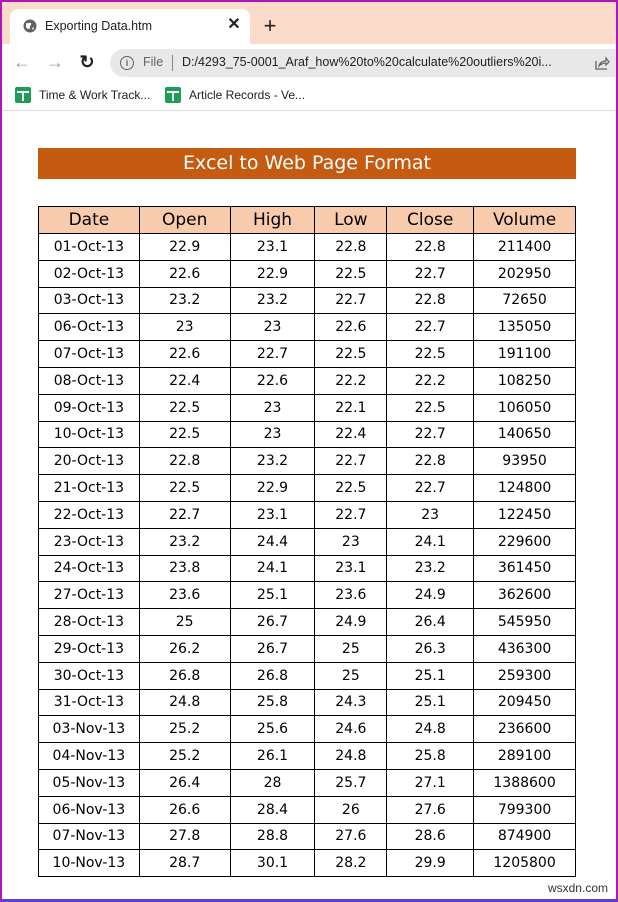  Describe the element at coordinates (351, 380) in the screenshot. I see `cell-low: 22.2` at that location.